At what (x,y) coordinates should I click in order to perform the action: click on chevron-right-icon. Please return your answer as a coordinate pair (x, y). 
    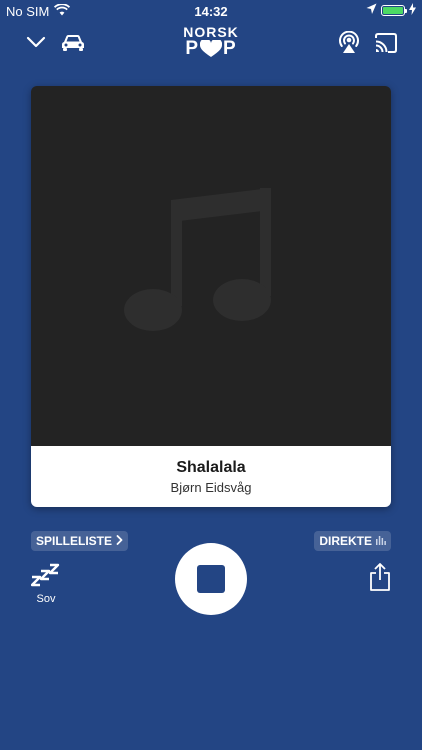
    Looking at the image, I should click on (119, 541).